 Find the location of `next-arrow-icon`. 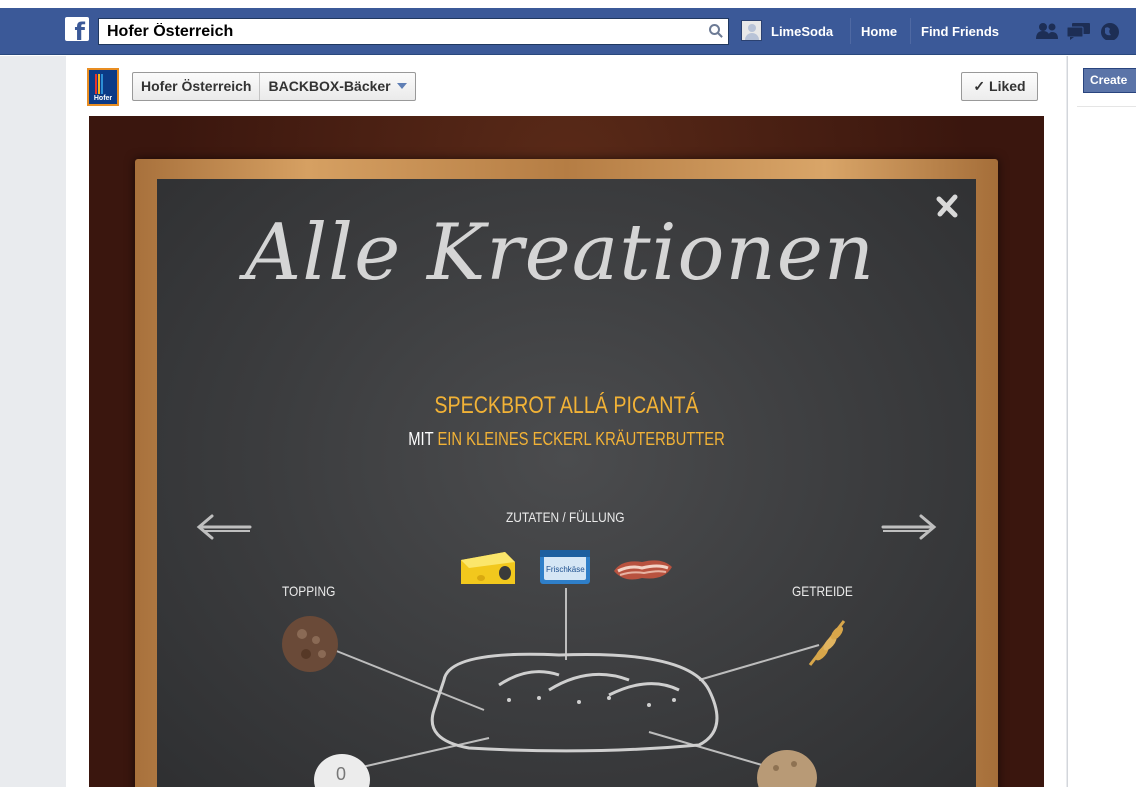

next-arrow-icon is located at coordinates (910, 527).